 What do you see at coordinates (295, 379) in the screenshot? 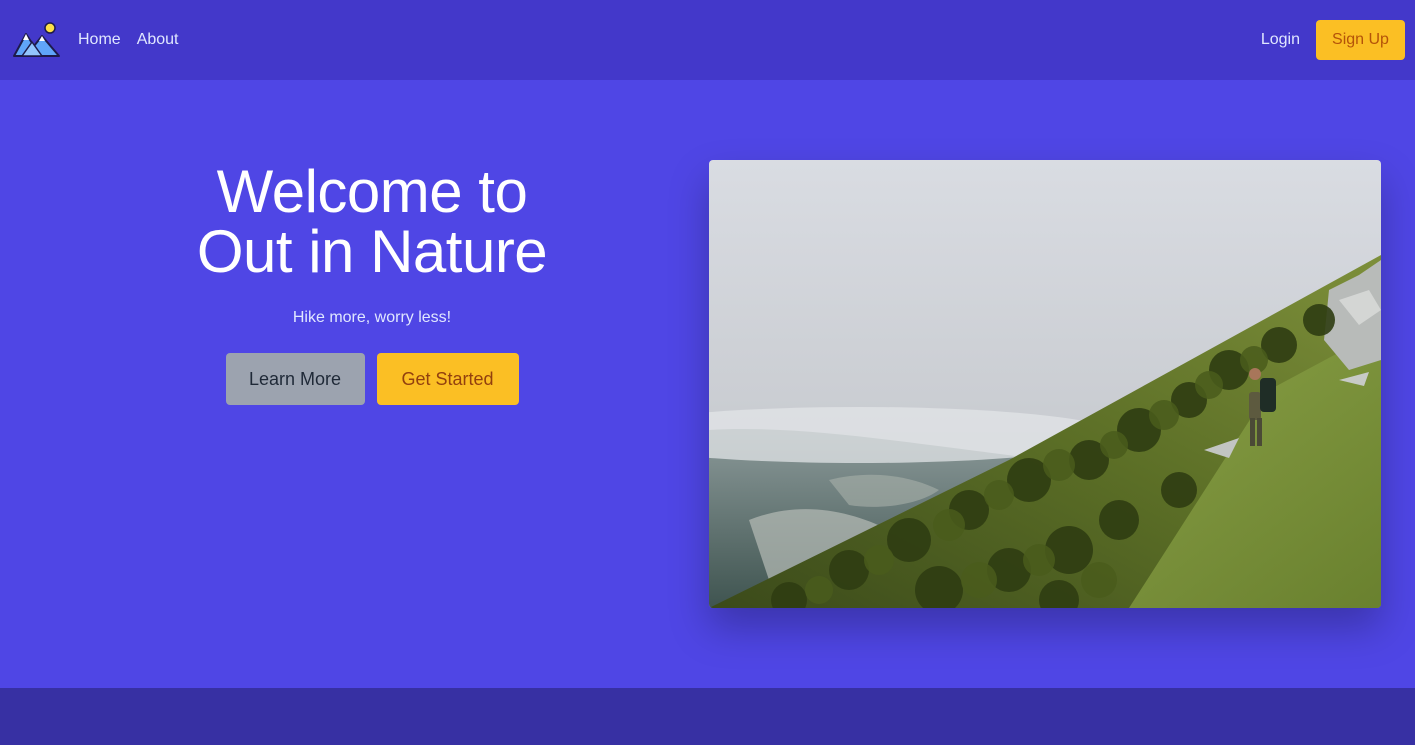
I see `learn-more-button: Learn More` at bounding box center [295, 379].